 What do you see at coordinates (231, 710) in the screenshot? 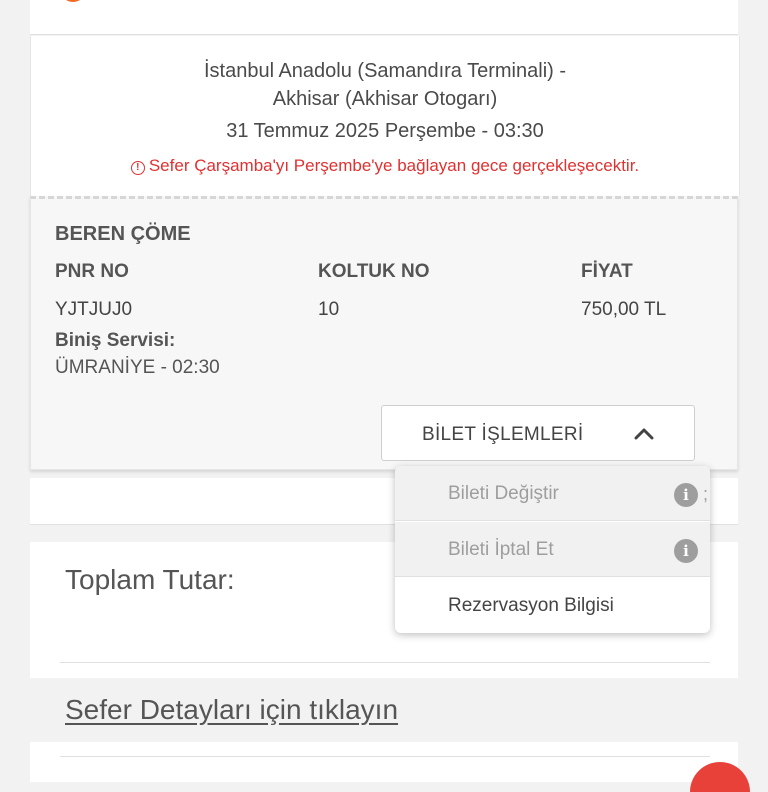
I see `trip-details-link: Sefer Detayları için tıklayın` at bounding box center [231, 710].